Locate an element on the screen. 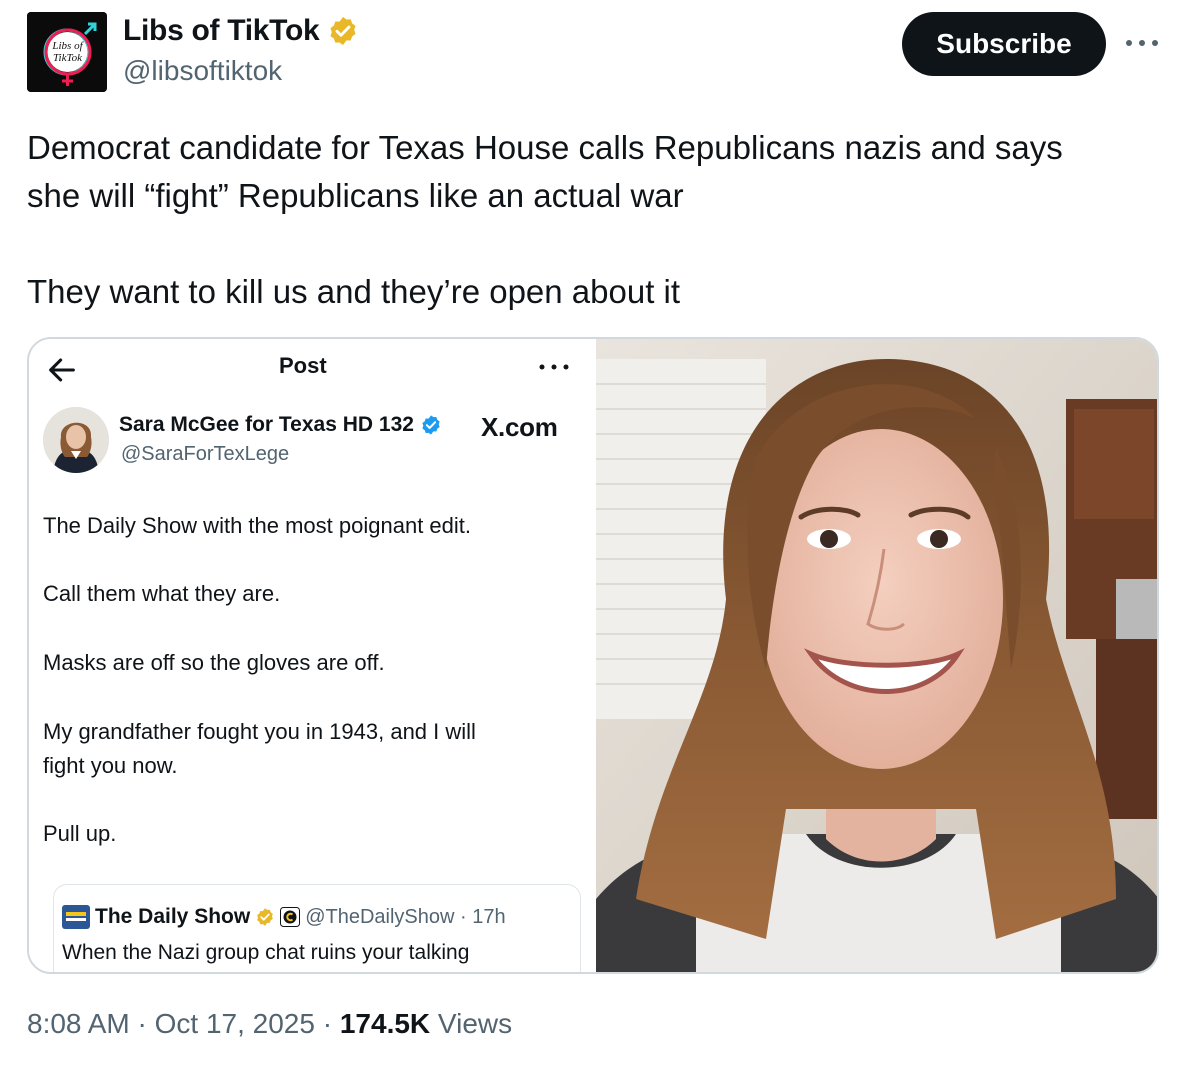 The image size is (1190, 1070). quoted-author-name: The Daily Show is located at coordinates (173, 916).